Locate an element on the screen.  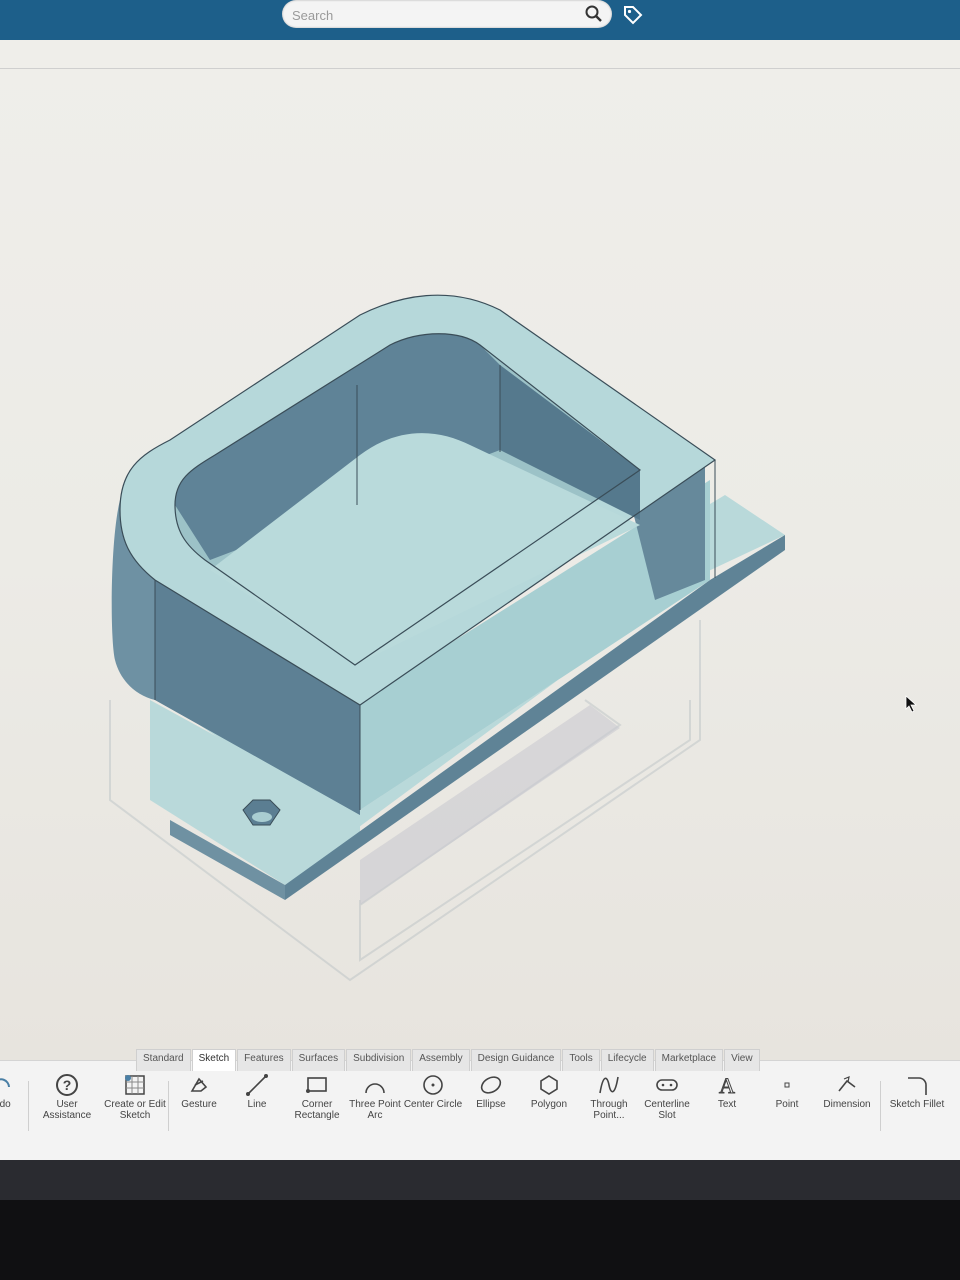
text-tool-label: Text is located at coordinates (727, 1104).